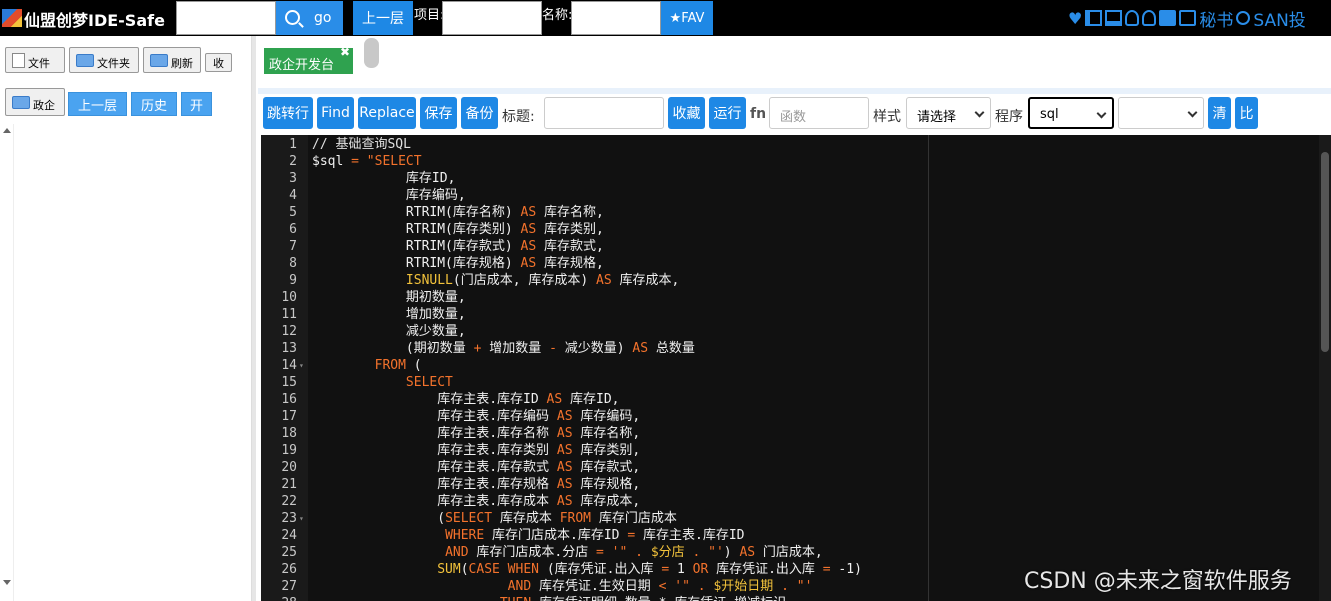  Describe the element at coordinates (386, 297) in the screenshot. I see `code-text: 期初数量,` at that location.